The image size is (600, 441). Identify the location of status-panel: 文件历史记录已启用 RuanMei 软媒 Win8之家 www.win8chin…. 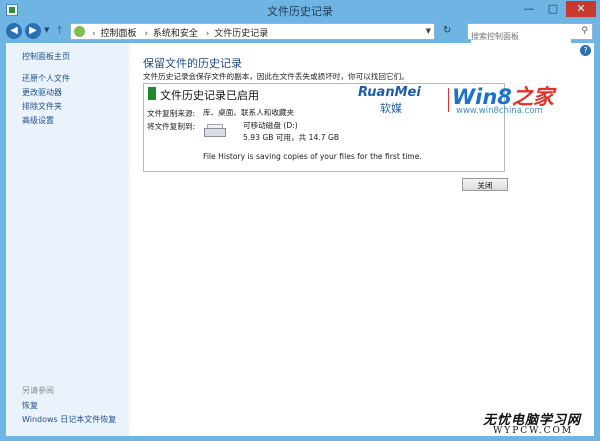
(348, 127).